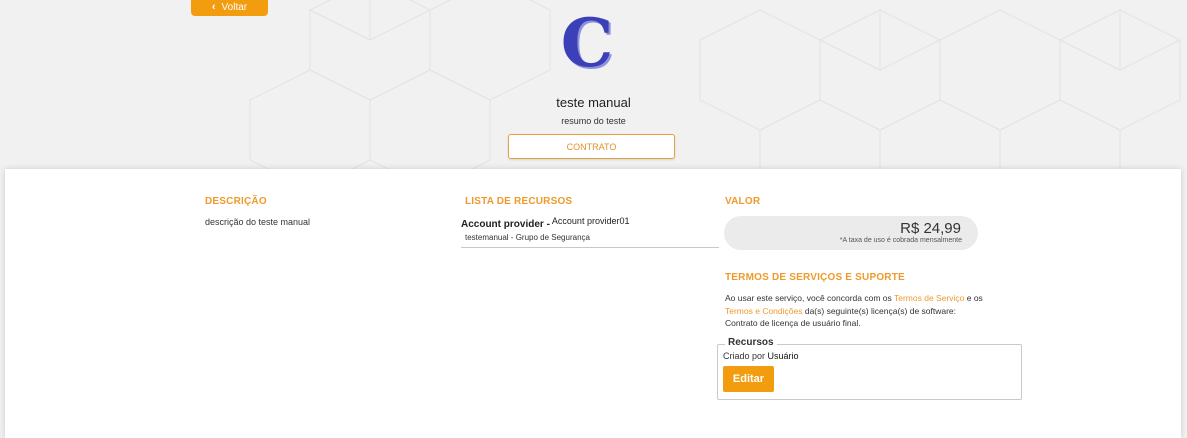  Describe the element at coordinates (748, 379) in the screenshot. I see `edit-button: Editar` at that location.